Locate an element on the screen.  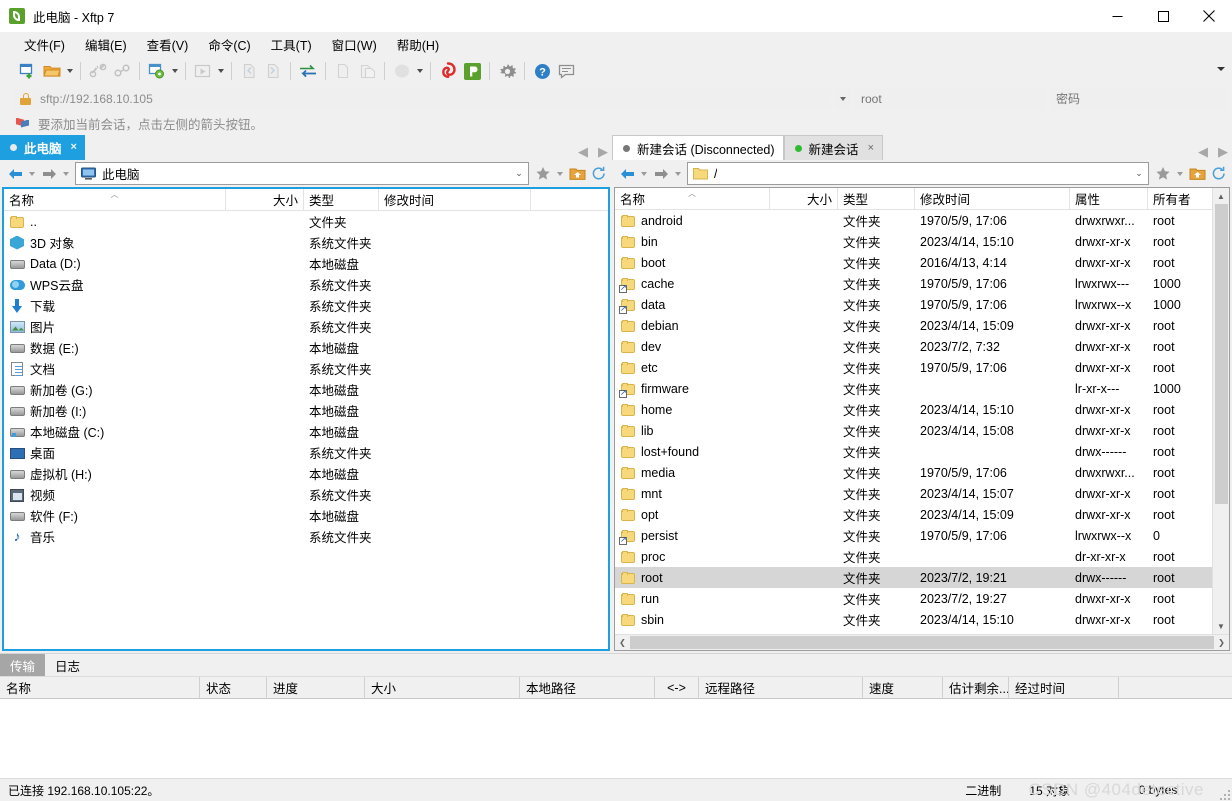
column-header-owner: 所有者 is located at coordinates (1180, 198).